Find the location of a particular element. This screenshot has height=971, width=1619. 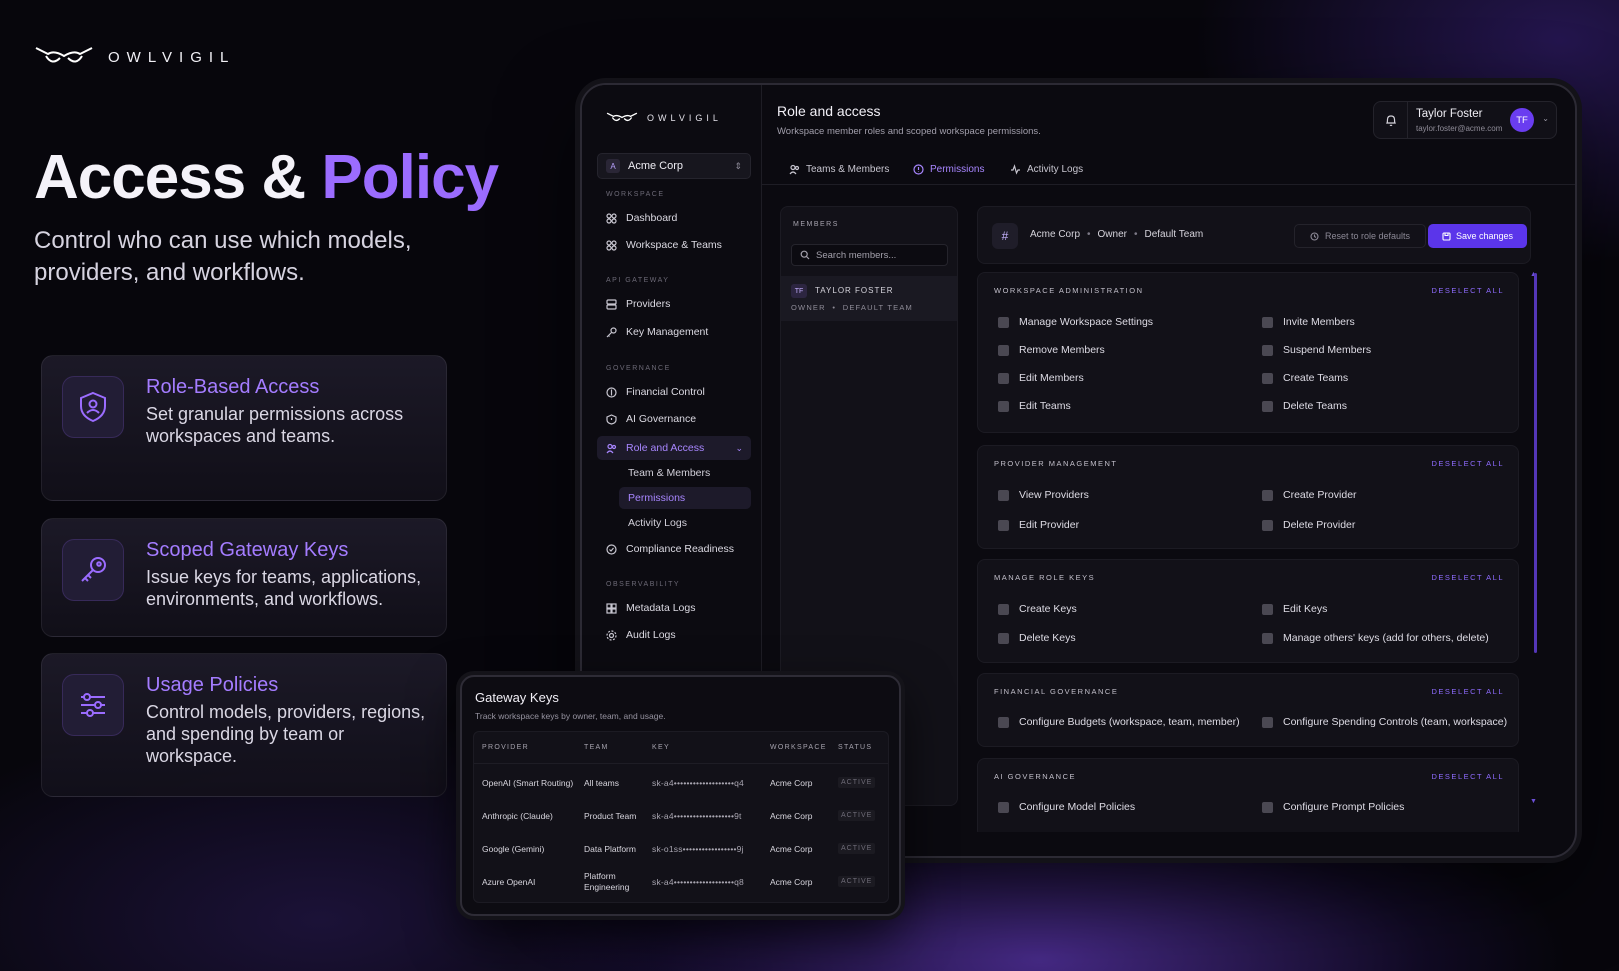

permission-checkbox: Edit Keys is located at coordinates (1294, 609).